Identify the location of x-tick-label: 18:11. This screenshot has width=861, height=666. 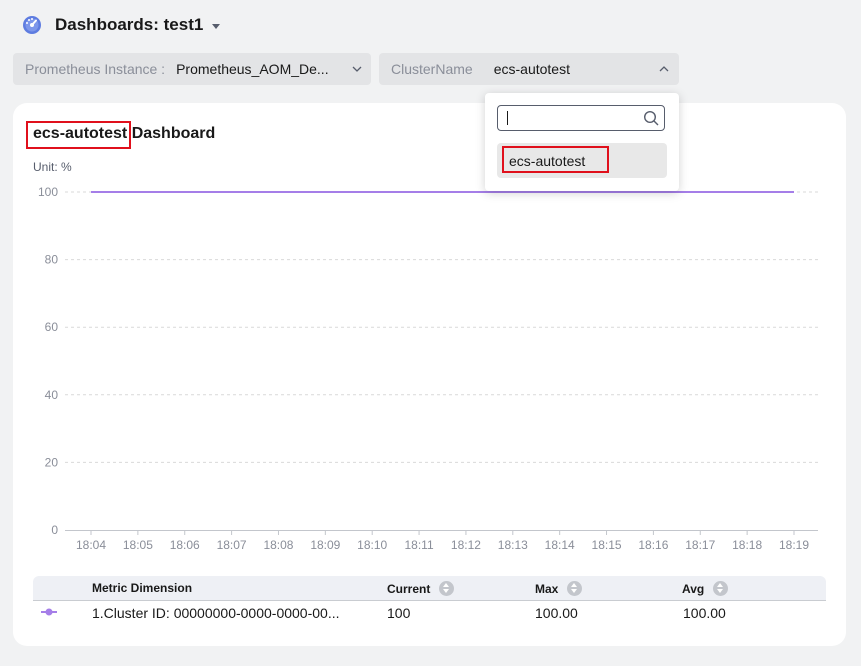
(418, 545).